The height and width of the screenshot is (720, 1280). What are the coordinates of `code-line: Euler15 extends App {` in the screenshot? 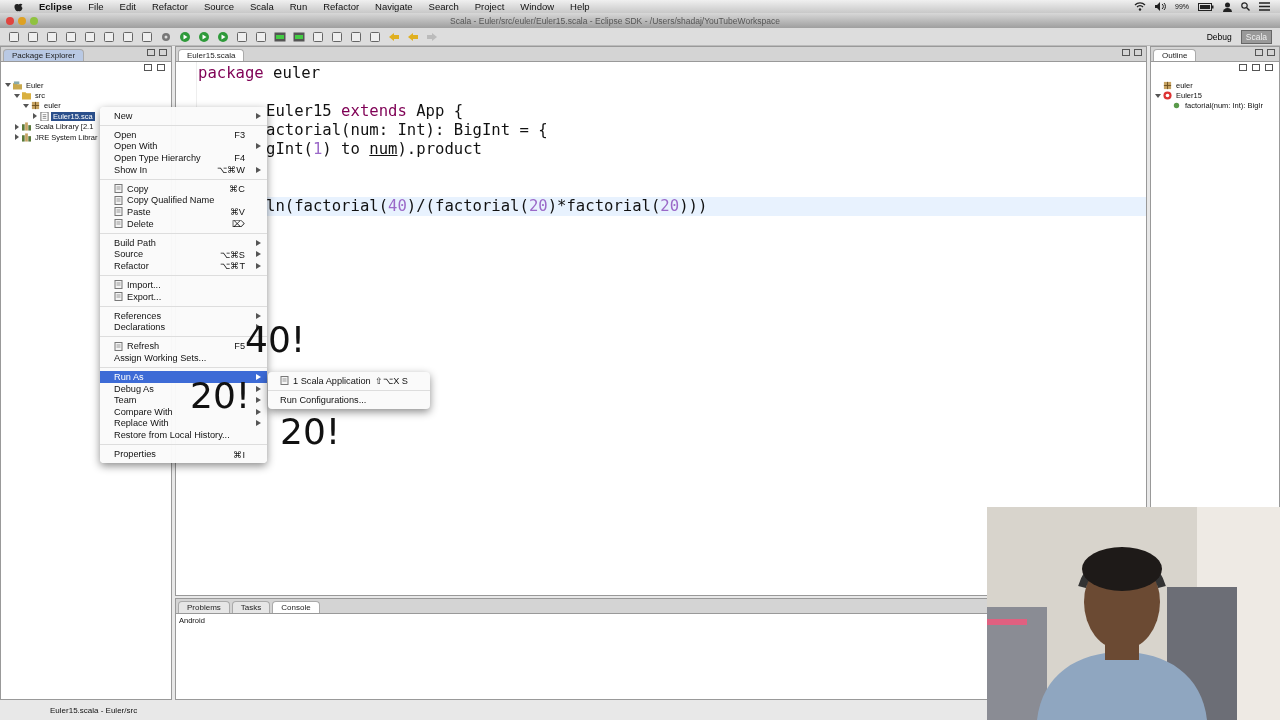 It's located at (365, 111).